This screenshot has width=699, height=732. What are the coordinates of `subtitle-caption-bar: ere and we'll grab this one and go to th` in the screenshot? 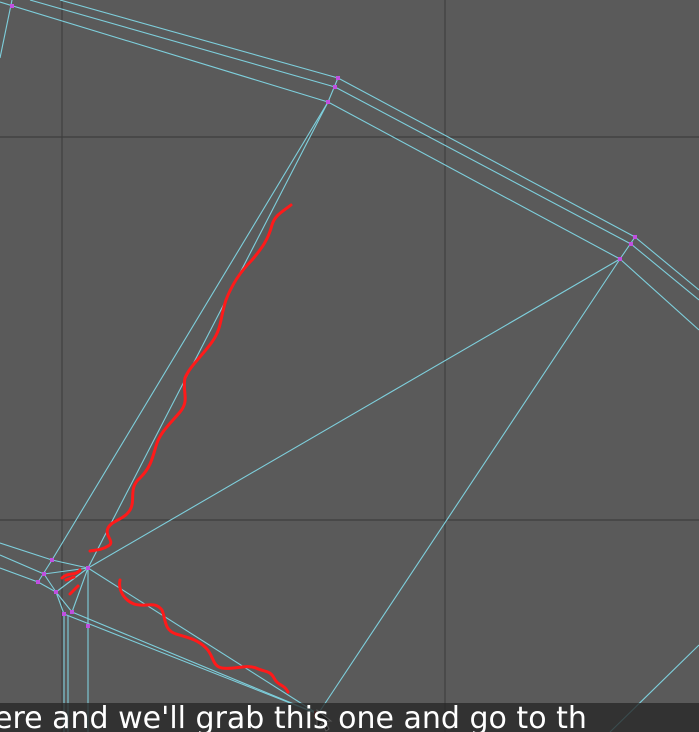 It's located at (349, 717).